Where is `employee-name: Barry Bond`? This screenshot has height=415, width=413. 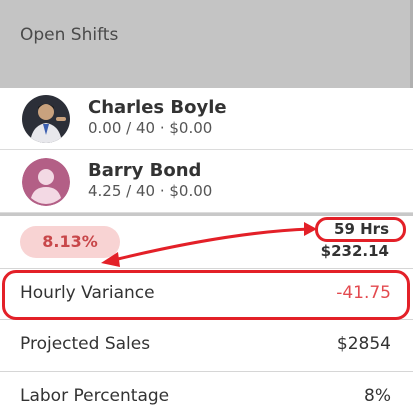 employee-name: Barry Bond is located at coordinates (145, 170).